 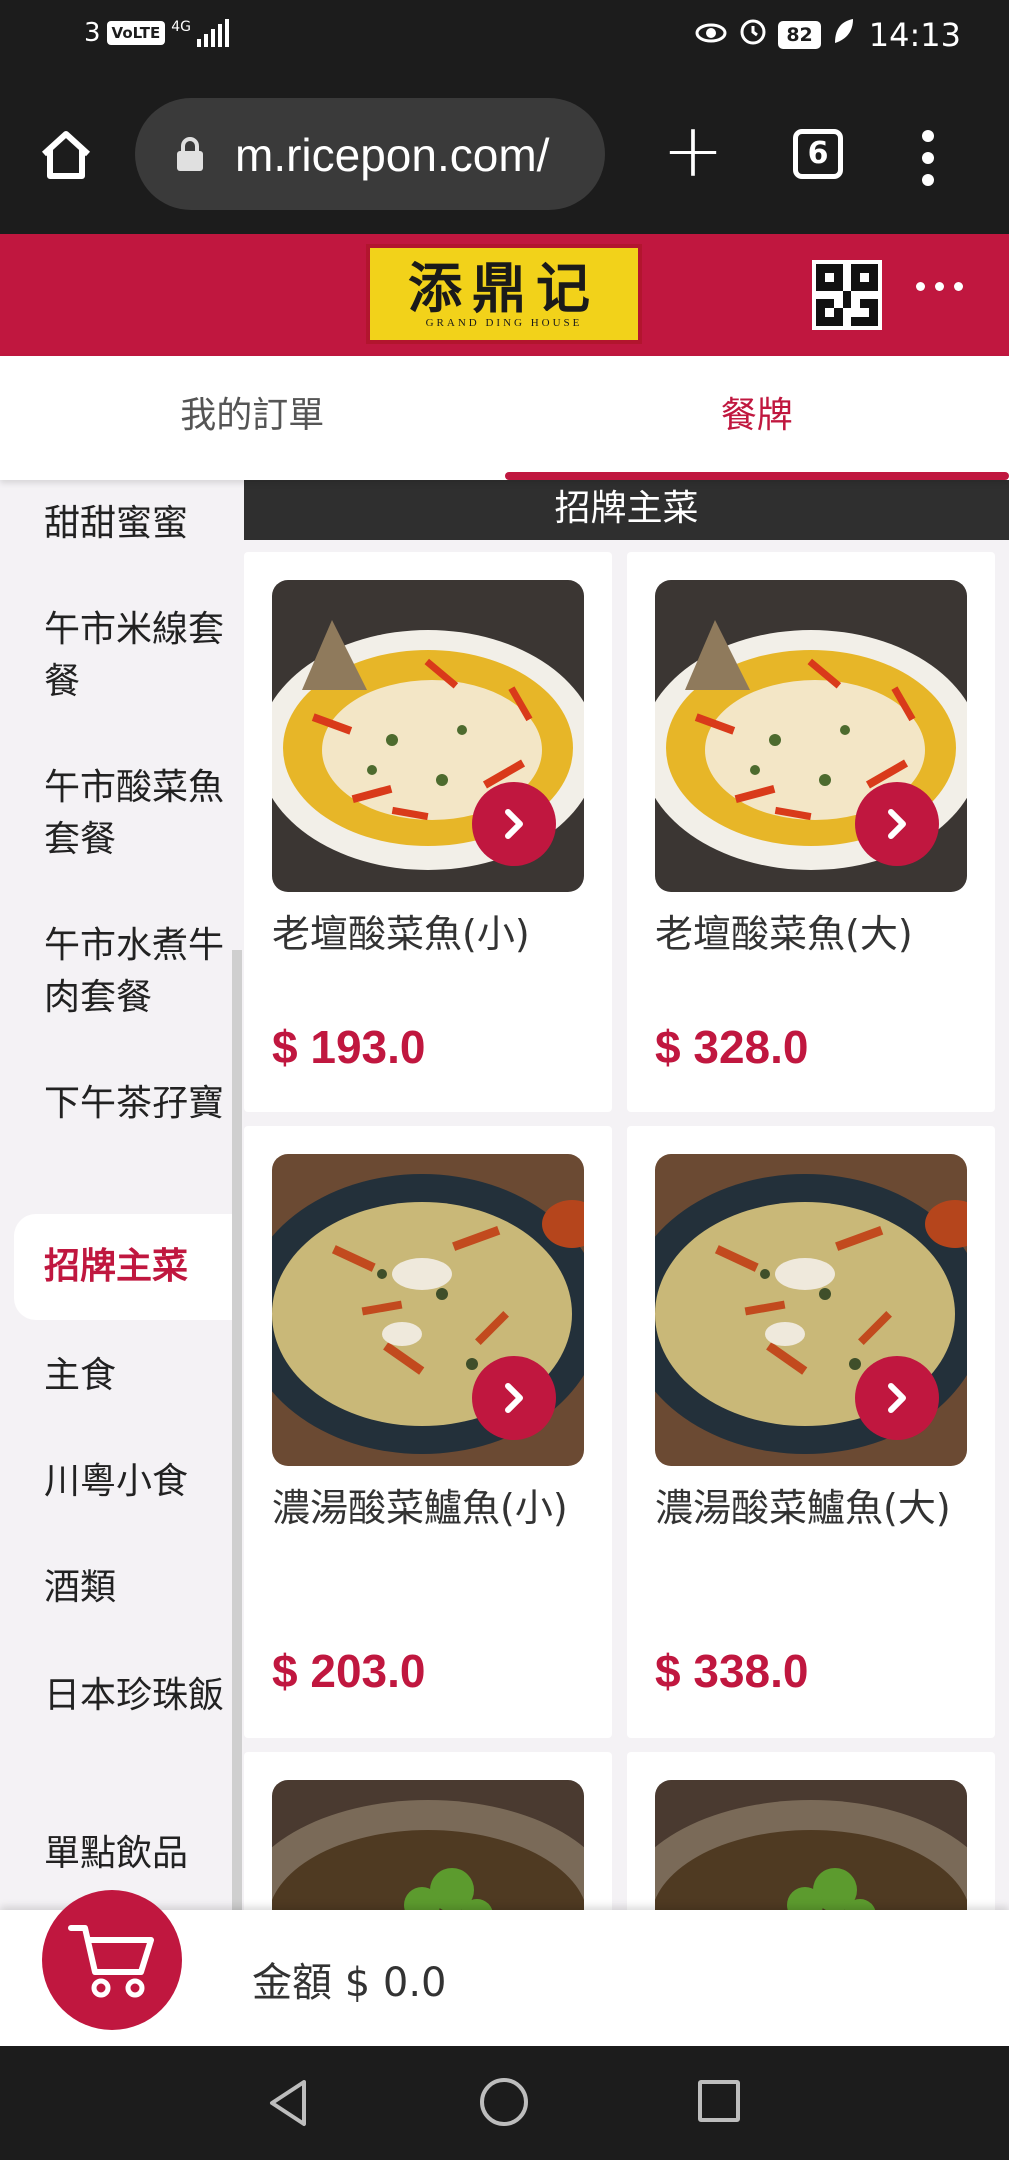 I want to click on restaurant-logo: 添鼎记 GRAND DING HOUSE, so click(x=504, y=294).